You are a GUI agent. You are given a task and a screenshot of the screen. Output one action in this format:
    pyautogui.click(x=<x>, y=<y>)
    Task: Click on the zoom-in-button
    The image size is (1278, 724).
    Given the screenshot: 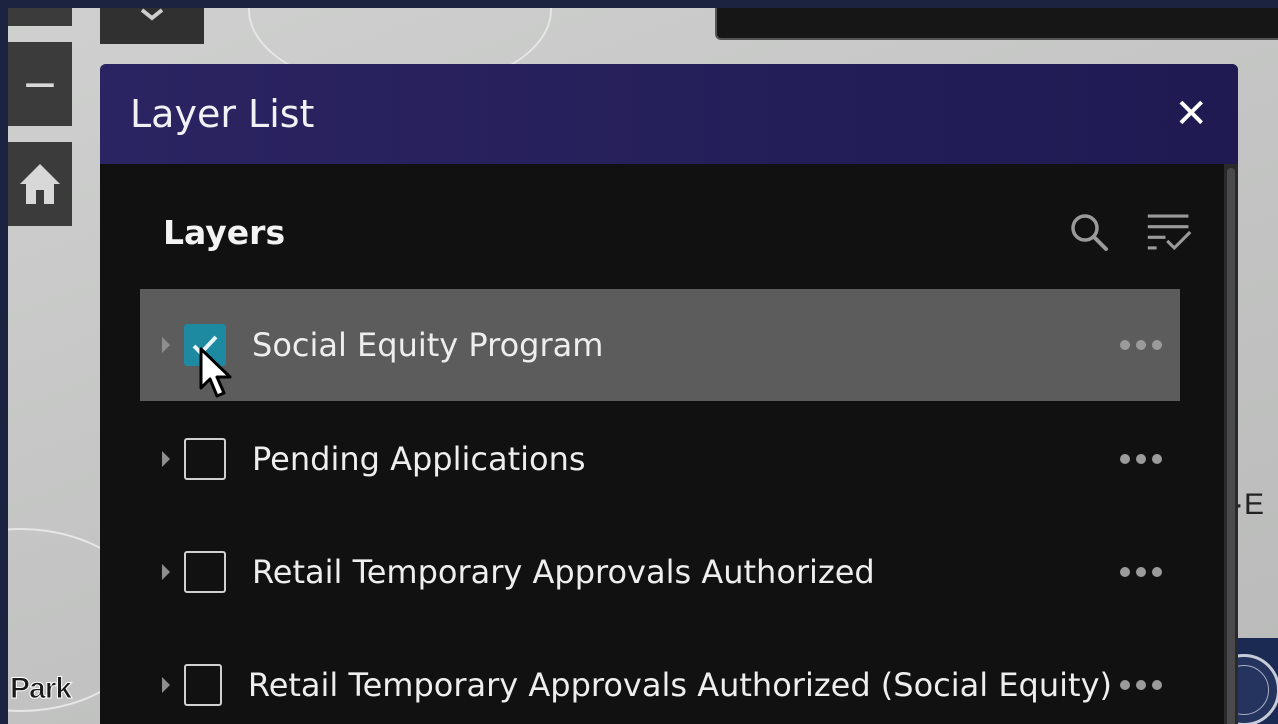 What is the action you would take?
    pyautogui.click(x=40, y=17)
    